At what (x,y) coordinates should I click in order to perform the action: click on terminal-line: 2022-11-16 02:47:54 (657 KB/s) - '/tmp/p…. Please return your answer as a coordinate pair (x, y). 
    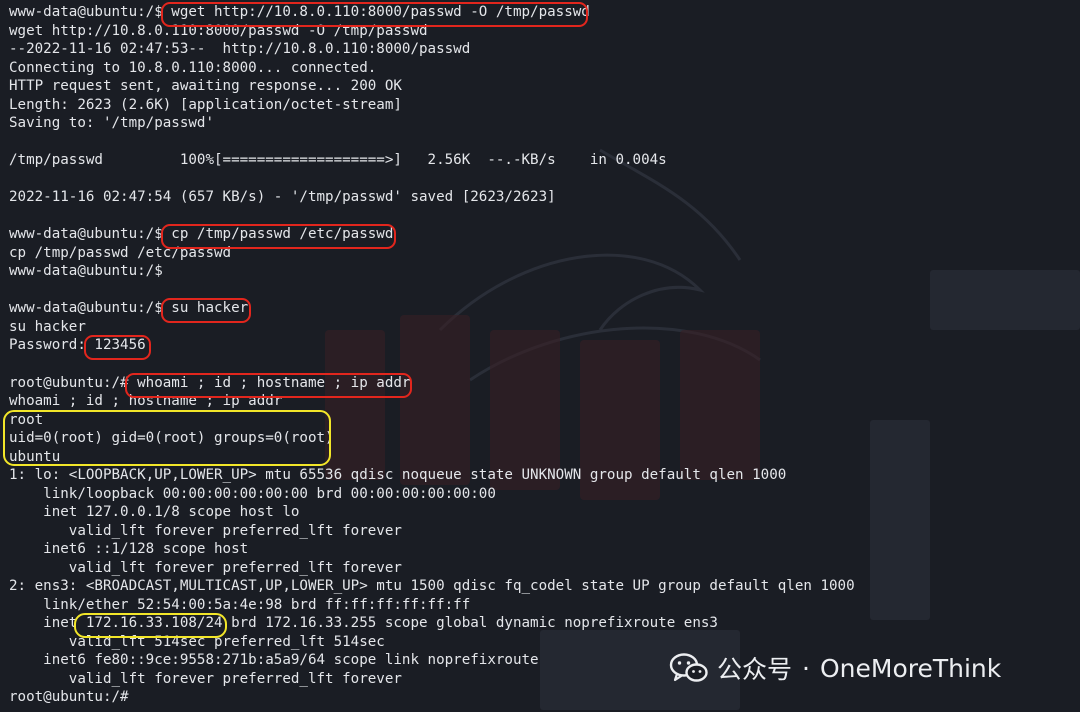
    Looking at the image, I should click on (282, 197).